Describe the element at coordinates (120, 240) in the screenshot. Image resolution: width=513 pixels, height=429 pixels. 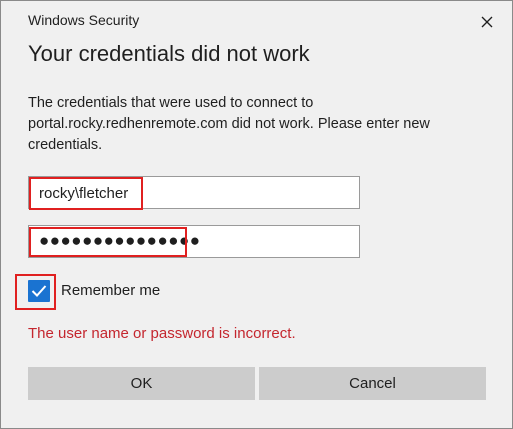
I see `password-masked-value: ●●●●●●●●●●●●●●●` at that location.